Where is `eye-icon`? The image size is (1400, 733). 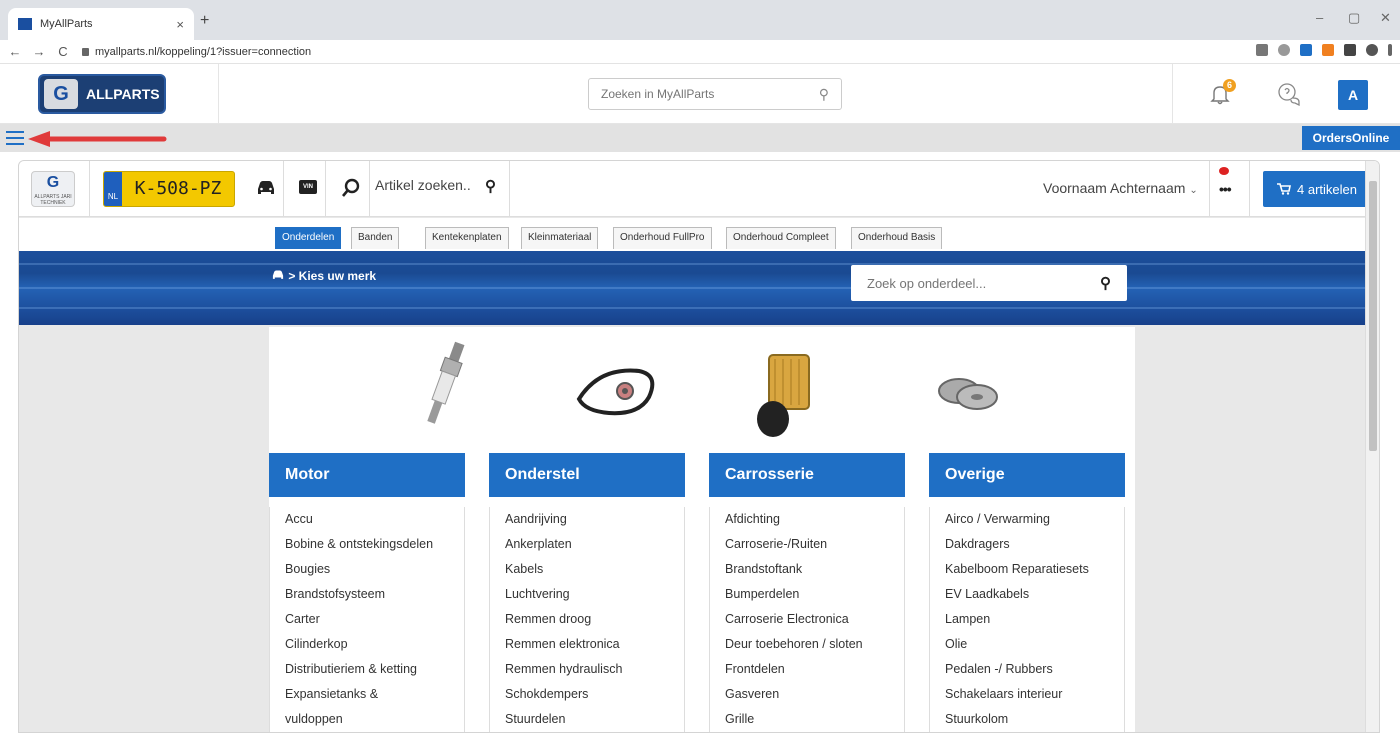
eye-icon is located at coordinates (1224, 171).